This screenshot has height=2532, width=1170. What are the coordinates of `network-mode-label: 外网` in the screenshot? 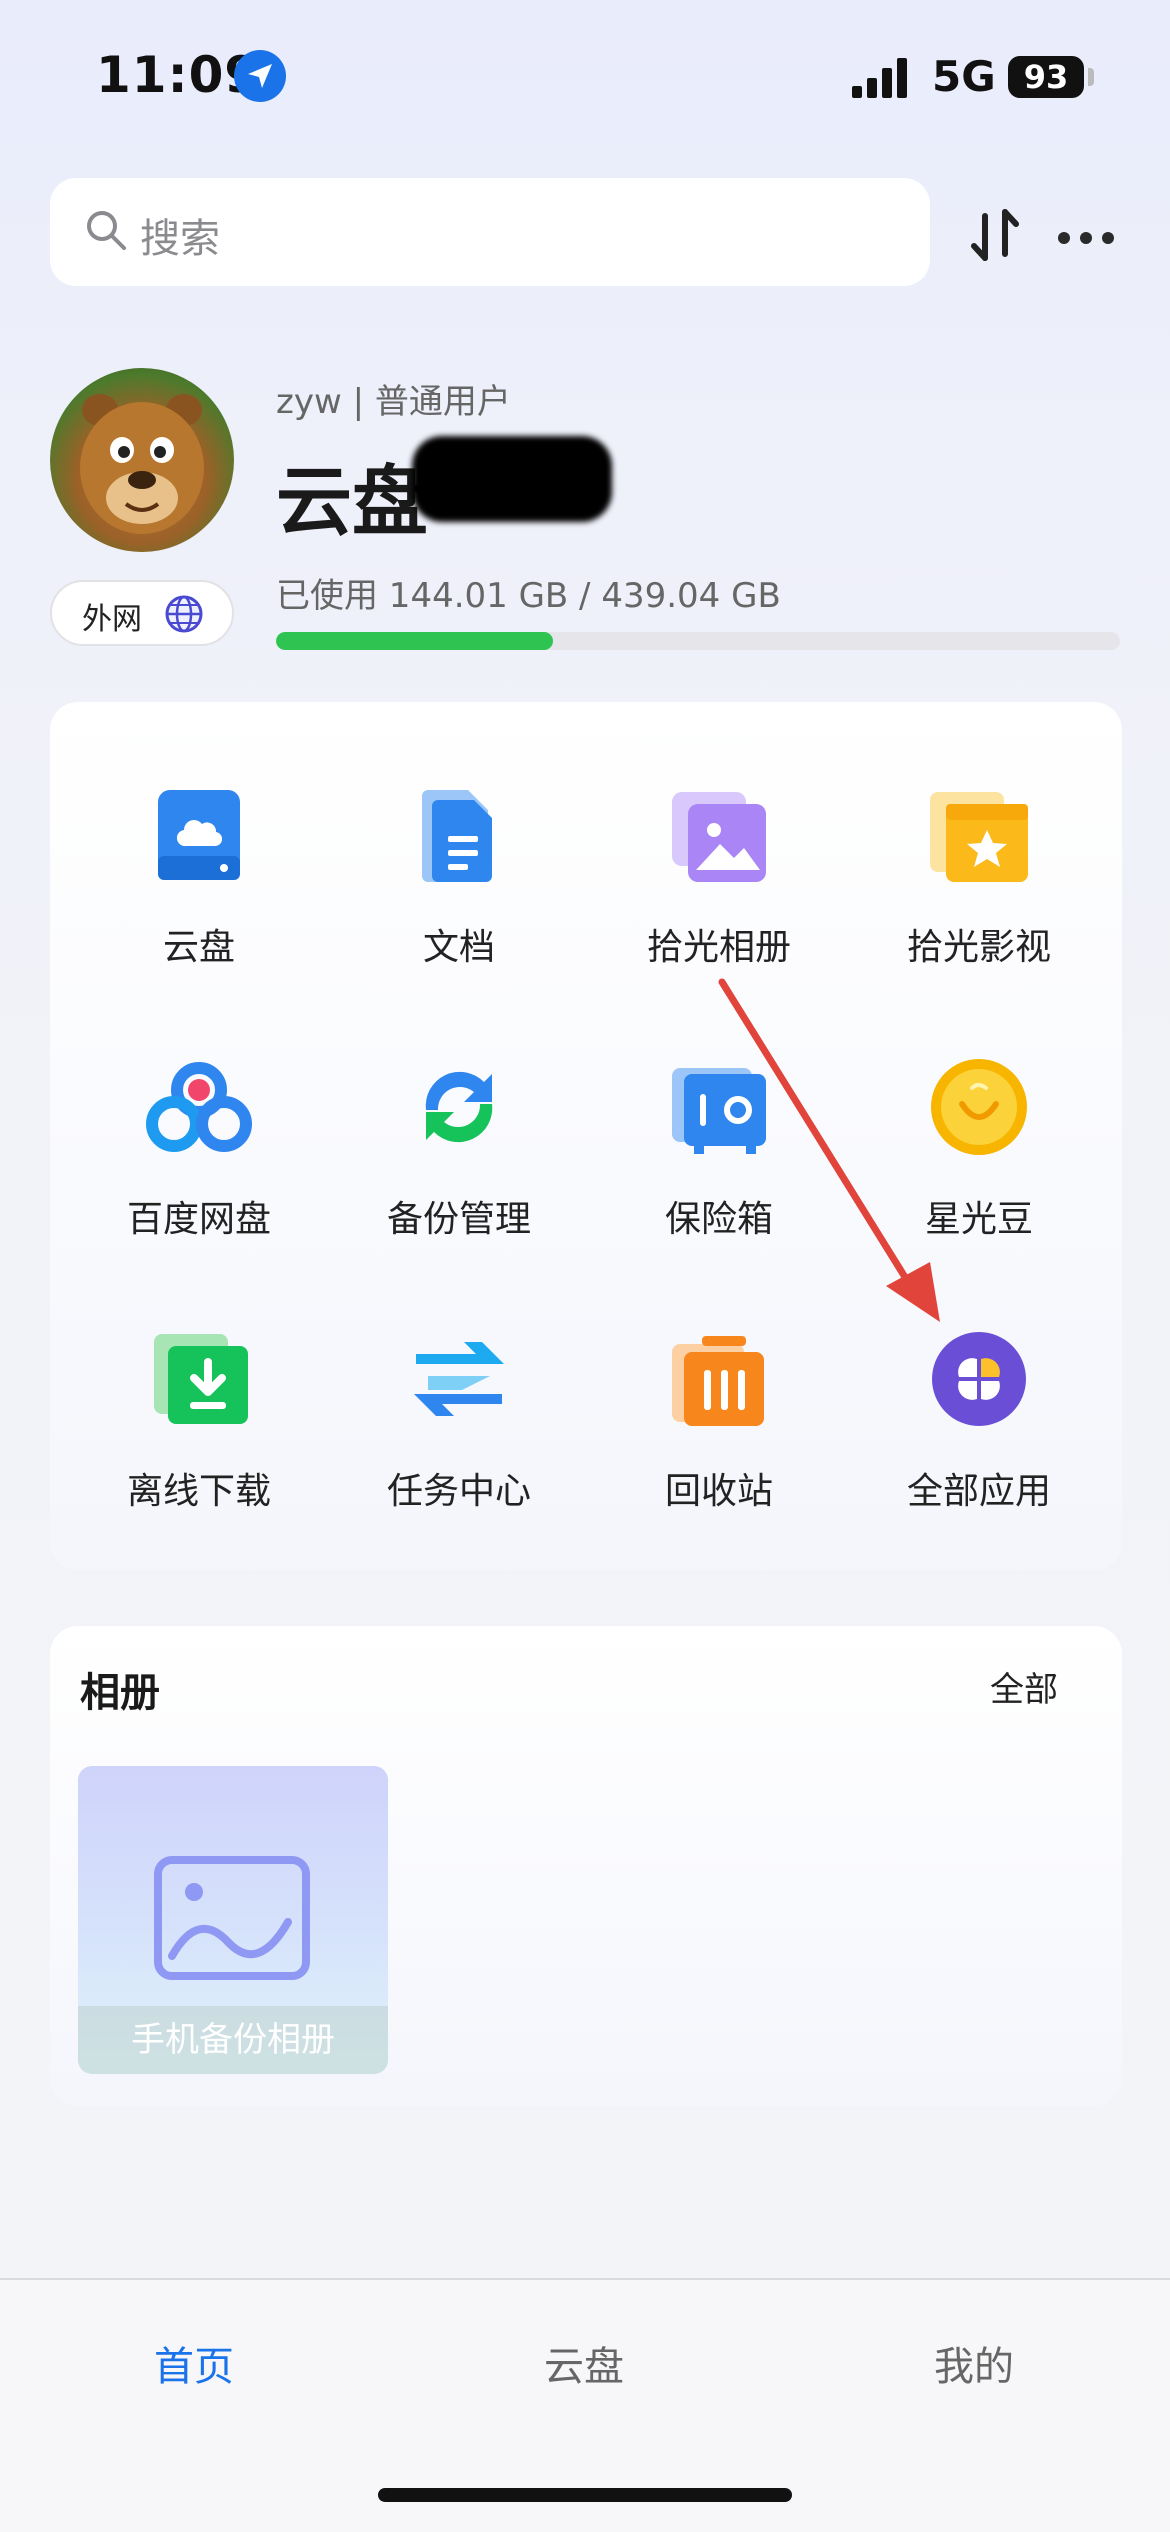 It's located at (112, 619).